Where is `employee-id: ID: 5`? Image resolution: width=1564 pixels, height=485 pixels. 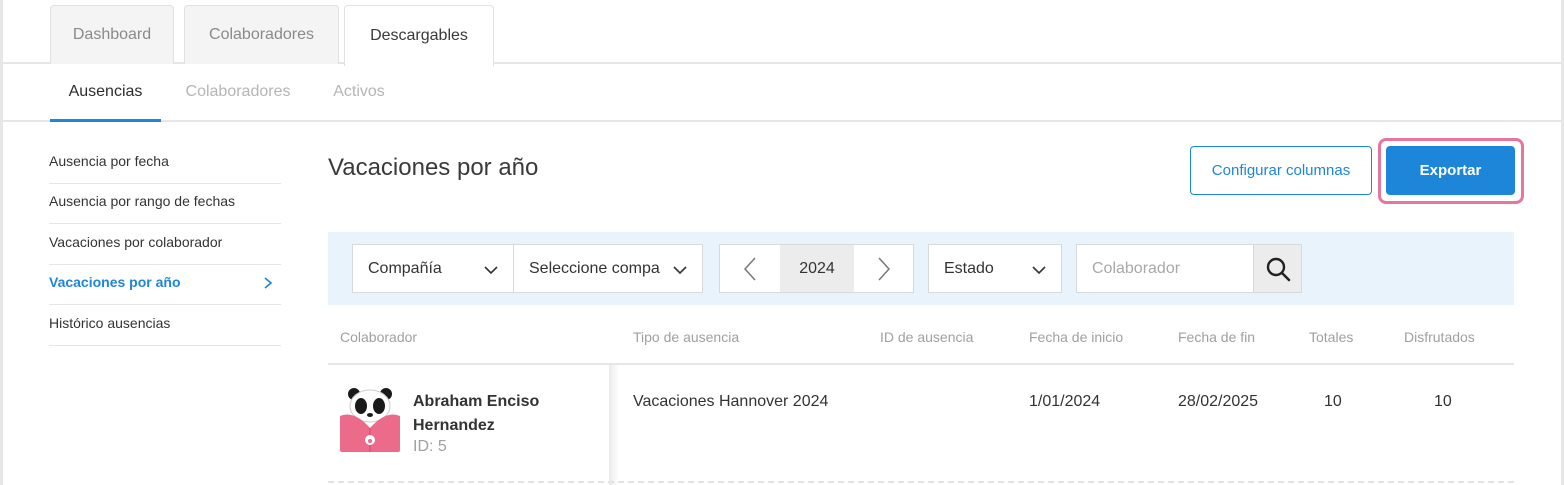 employee-id: ID: 5 is located at coordinates (430, 446).